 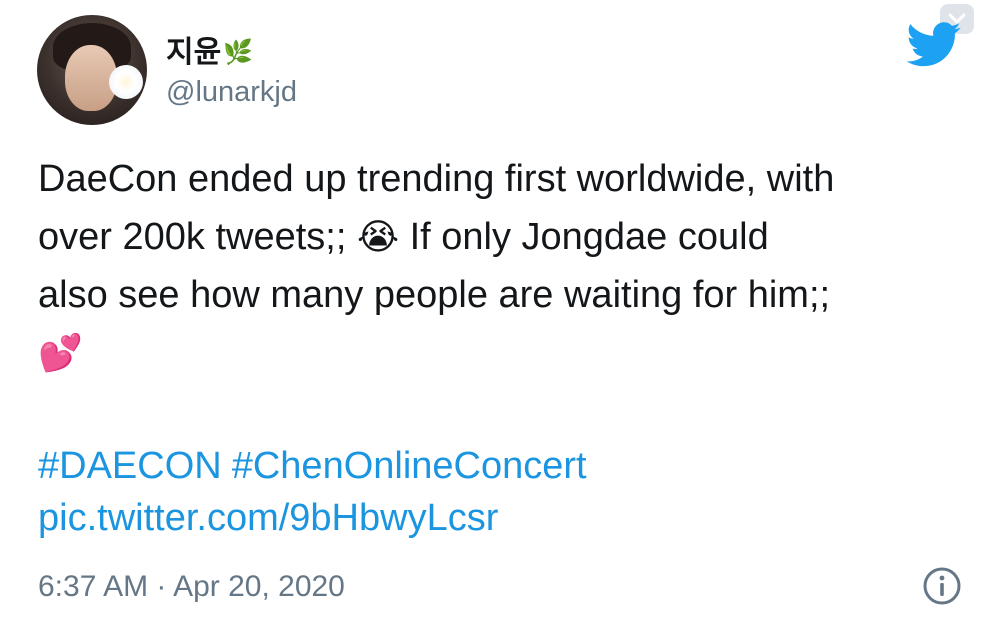 What do you see at coordinates (409, 466) in the screenshot?
I see `hashtag-chenonlineconcert: #ChenOnlineConcert` at bounding box center [409, 466].